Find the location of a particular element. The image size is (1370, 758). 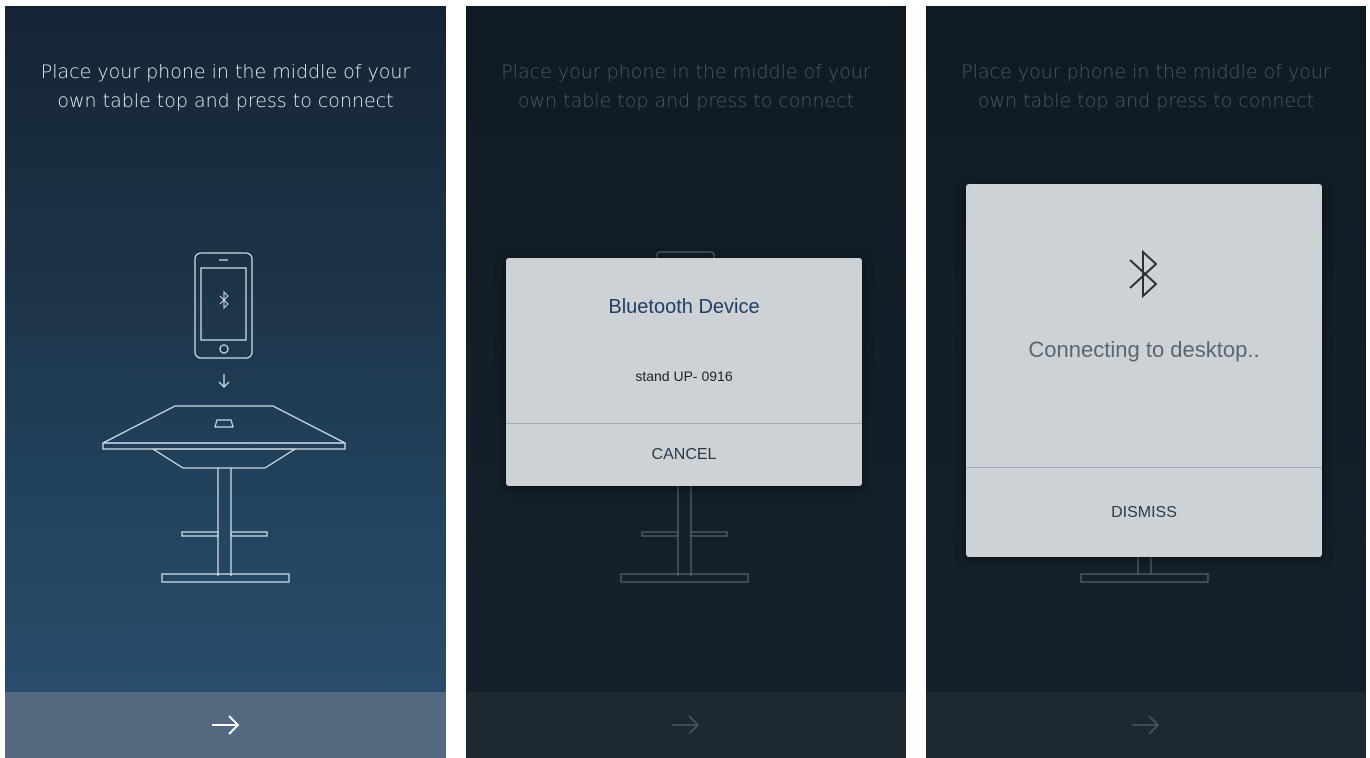

bluetooth-icon is located at coordinates (1143, 274).